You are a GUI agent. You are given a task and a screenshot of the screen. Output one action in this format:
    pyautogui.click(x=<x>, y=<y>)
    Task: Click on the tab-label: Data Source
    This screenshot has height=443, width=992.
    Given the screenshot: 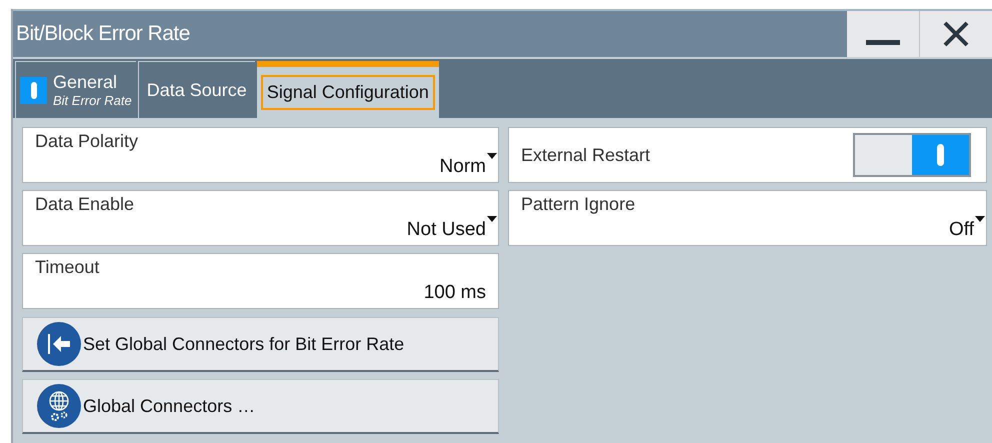 What is the action you would take?
    pyautogui.click(x=197, y=90)
    